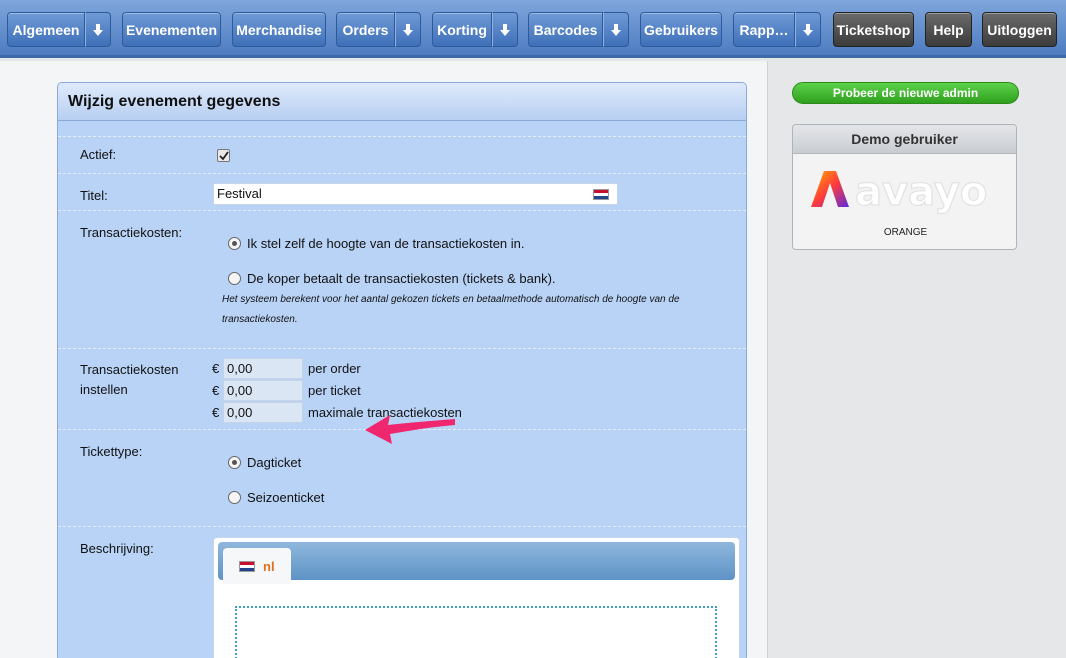 This screenshot has height=658, width=1066. I want to click on nav-algemeen-dropdown, so click(98, 29).